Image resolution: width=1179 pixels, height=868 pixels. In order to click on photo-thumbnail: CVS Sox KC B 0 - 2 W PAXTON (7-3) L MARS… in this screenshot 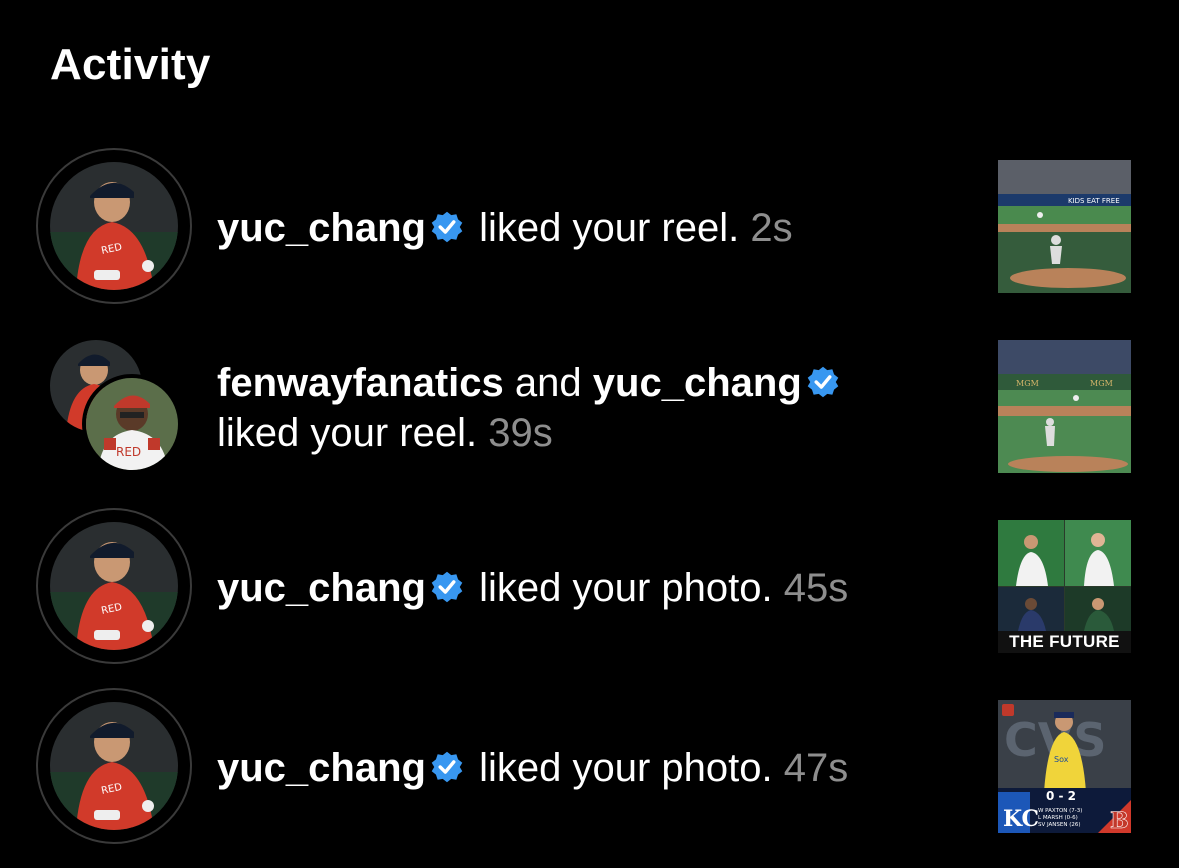, I will do `click(1064, 766)`.